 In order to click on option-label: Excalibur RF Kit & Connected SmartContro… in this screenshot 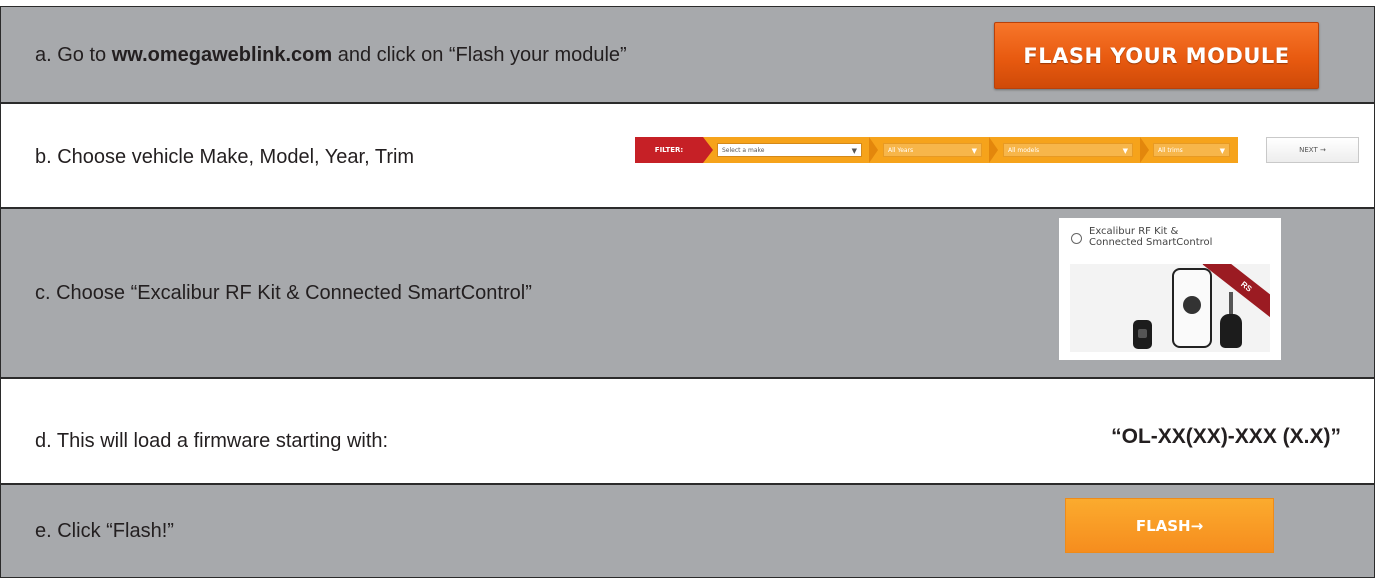, I will do `click(1150, 237)`.